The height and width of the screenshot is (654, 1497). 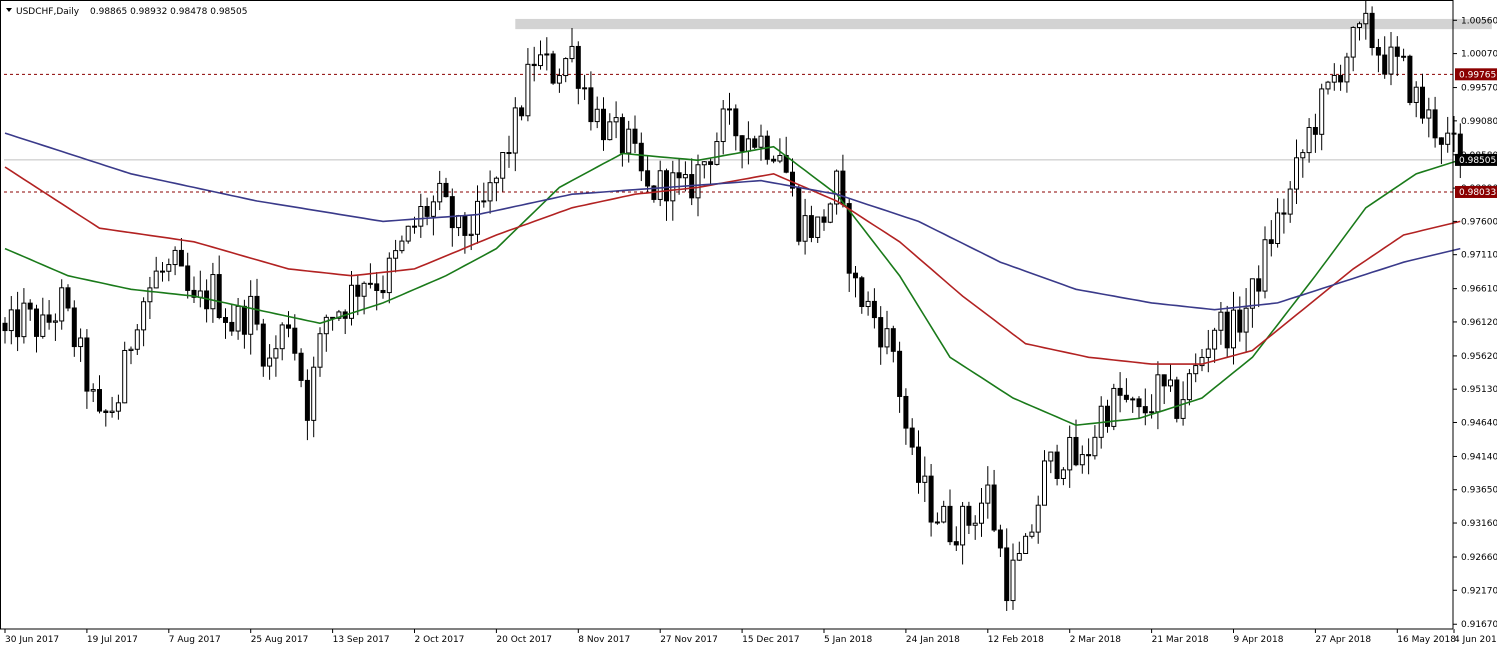 What do you see at coordinates (689, 640) in the screenshot?
I see `x-tick-label: 27 Nov 2017` at bounding box center [689, 640].